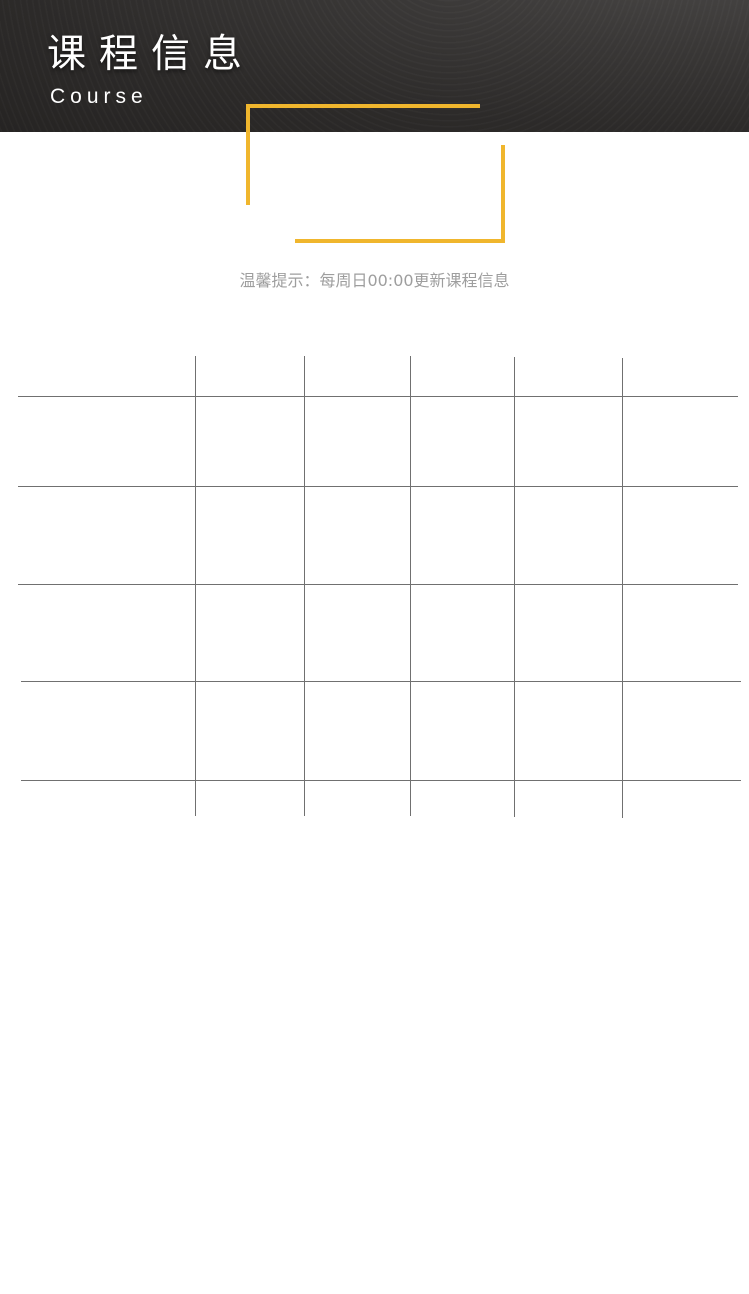 The image size is (749, 1294). Describe the element at coordinates (400, 194) in the screenshot. I see `bracket-bottom-right` at that location.